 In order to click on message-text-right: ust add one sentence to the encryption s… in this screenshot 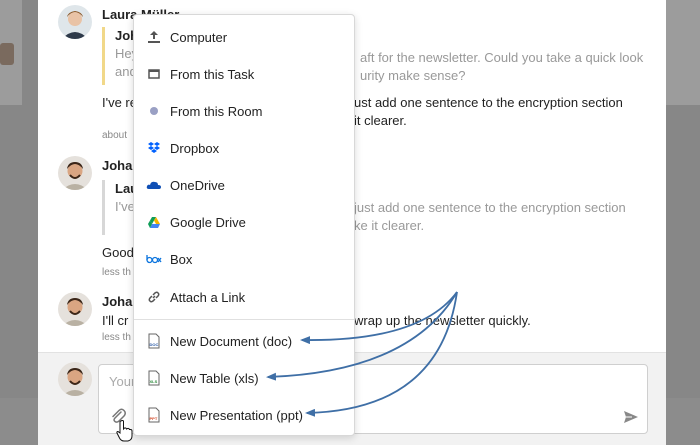, I will do `click(488, 112)`.